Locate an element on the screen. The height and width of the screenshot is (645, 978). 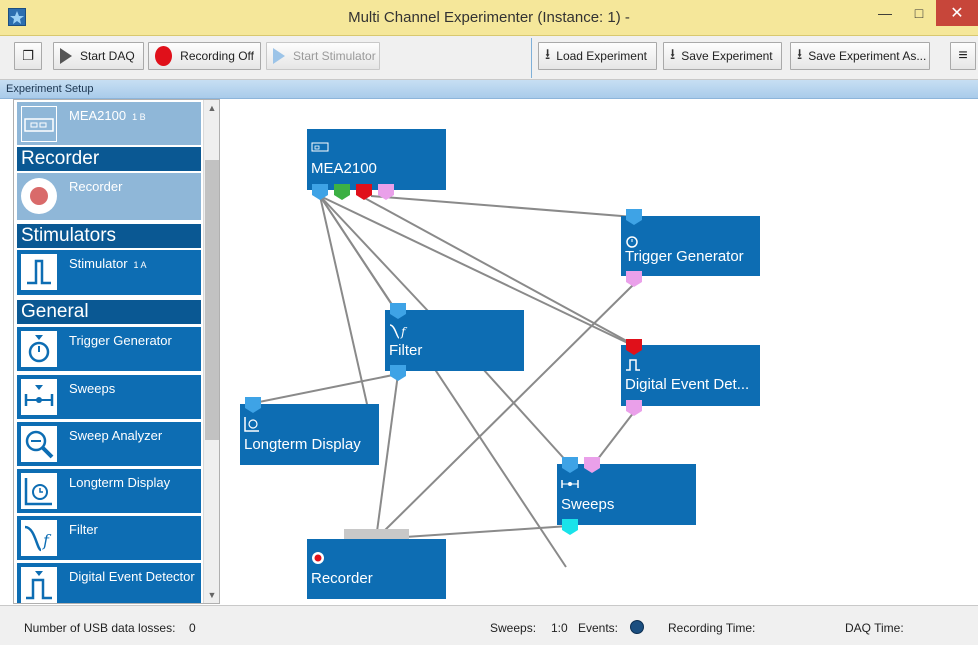
hamburger-icon: ≡ is located at coordinates (963, 55).